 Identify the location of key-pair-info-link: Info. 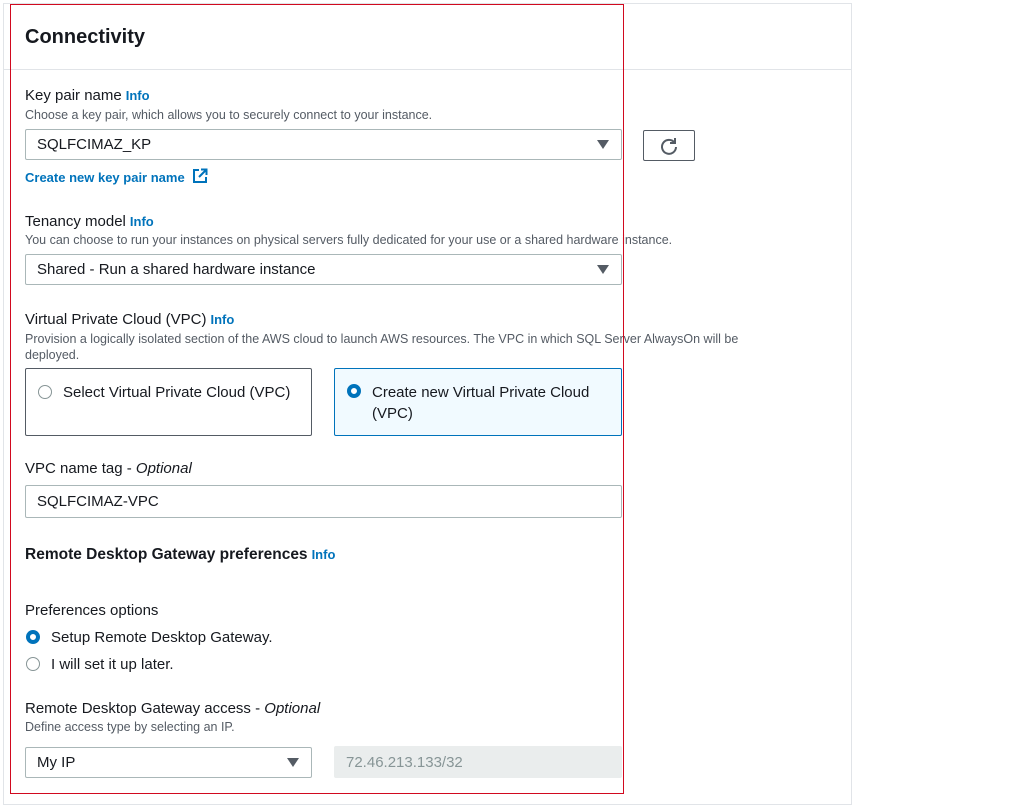
(138, 95).